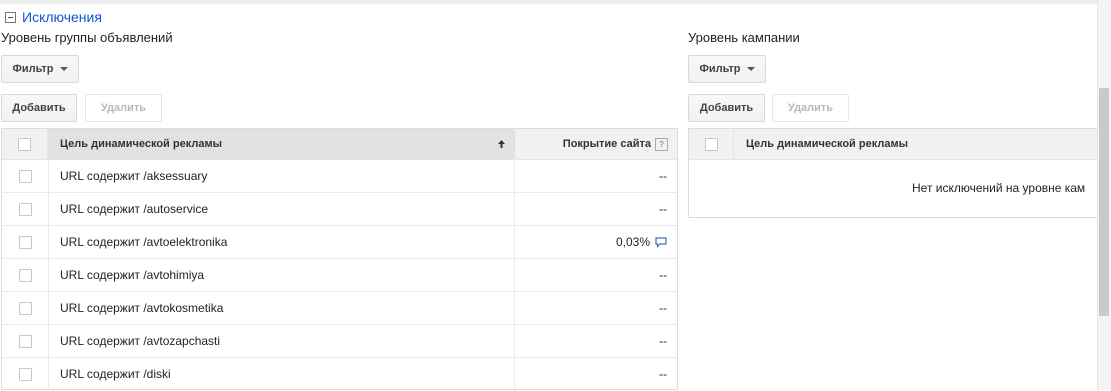 Image resolution: width=1111 pixels, height=391 pixels. I want to click on coverage-column-header: Покрытие сайта ?, so click(596, 144).